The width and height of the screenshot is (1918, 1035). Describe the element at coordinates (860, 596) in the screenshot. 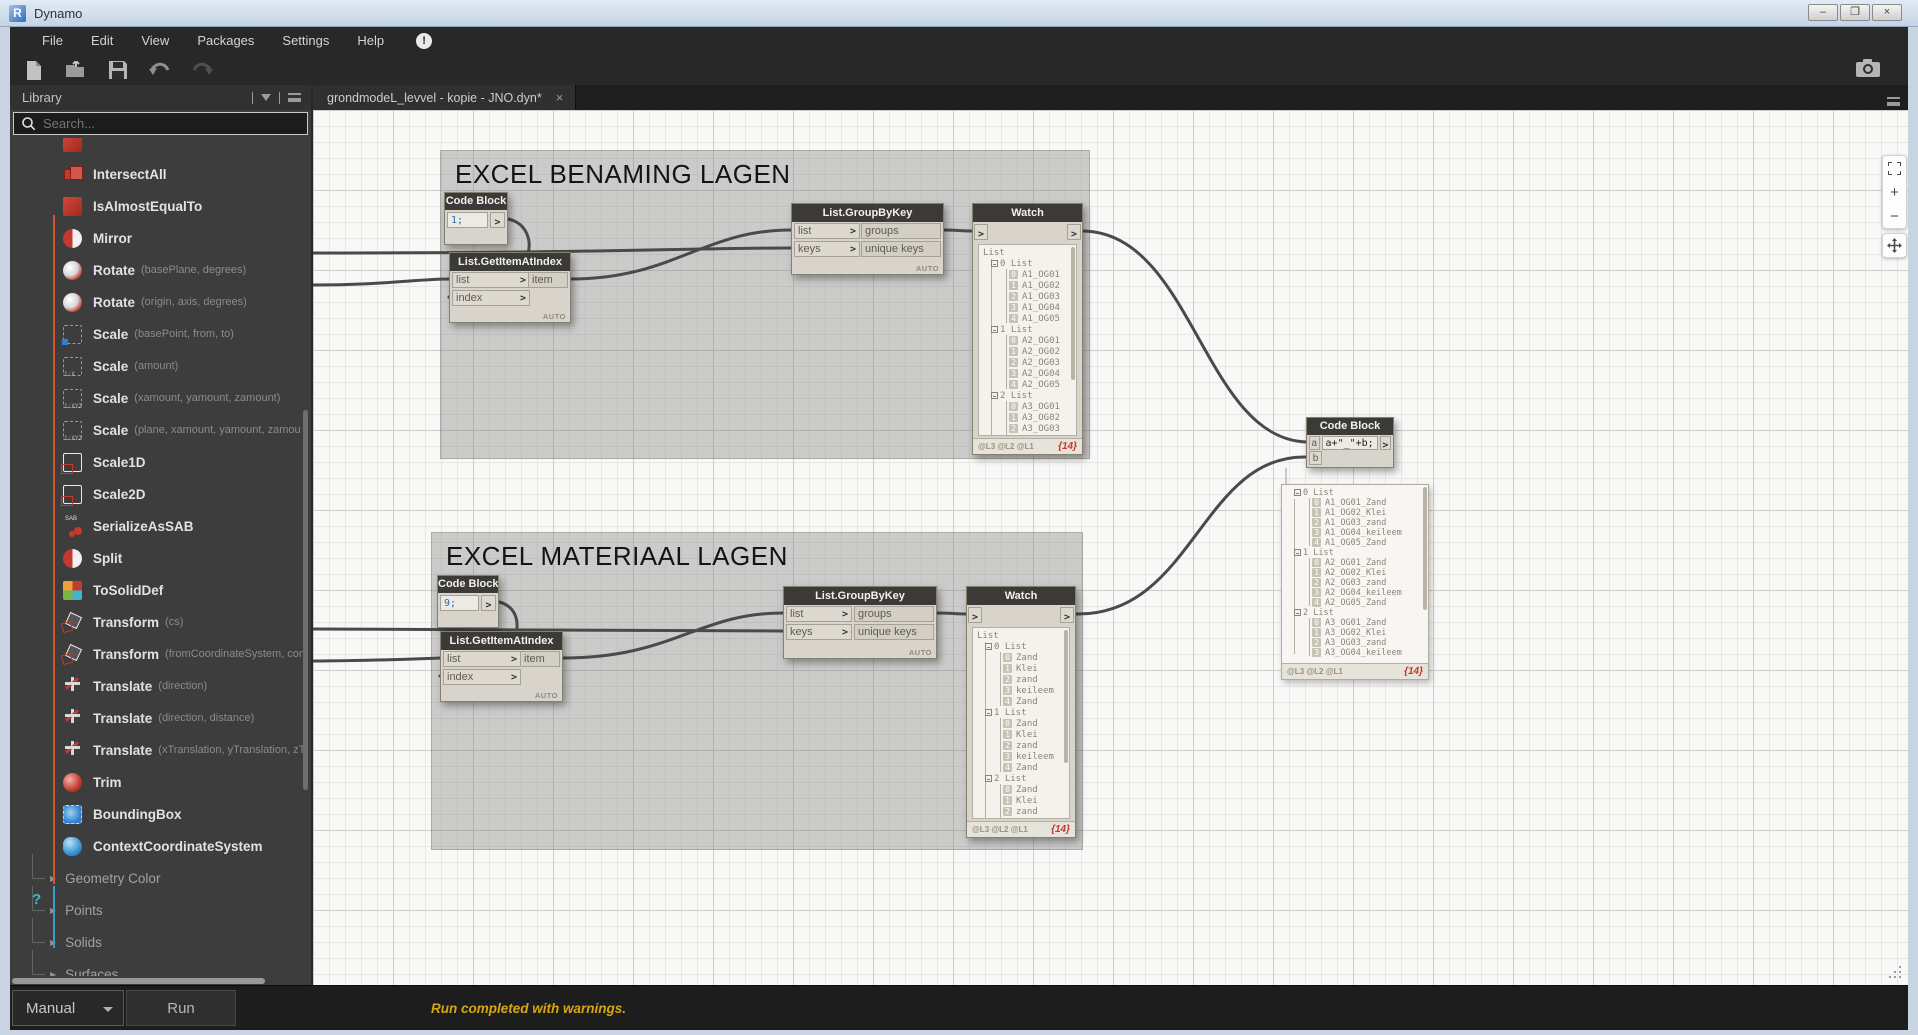

I see `node-title: List.GroupByKey` at that location.